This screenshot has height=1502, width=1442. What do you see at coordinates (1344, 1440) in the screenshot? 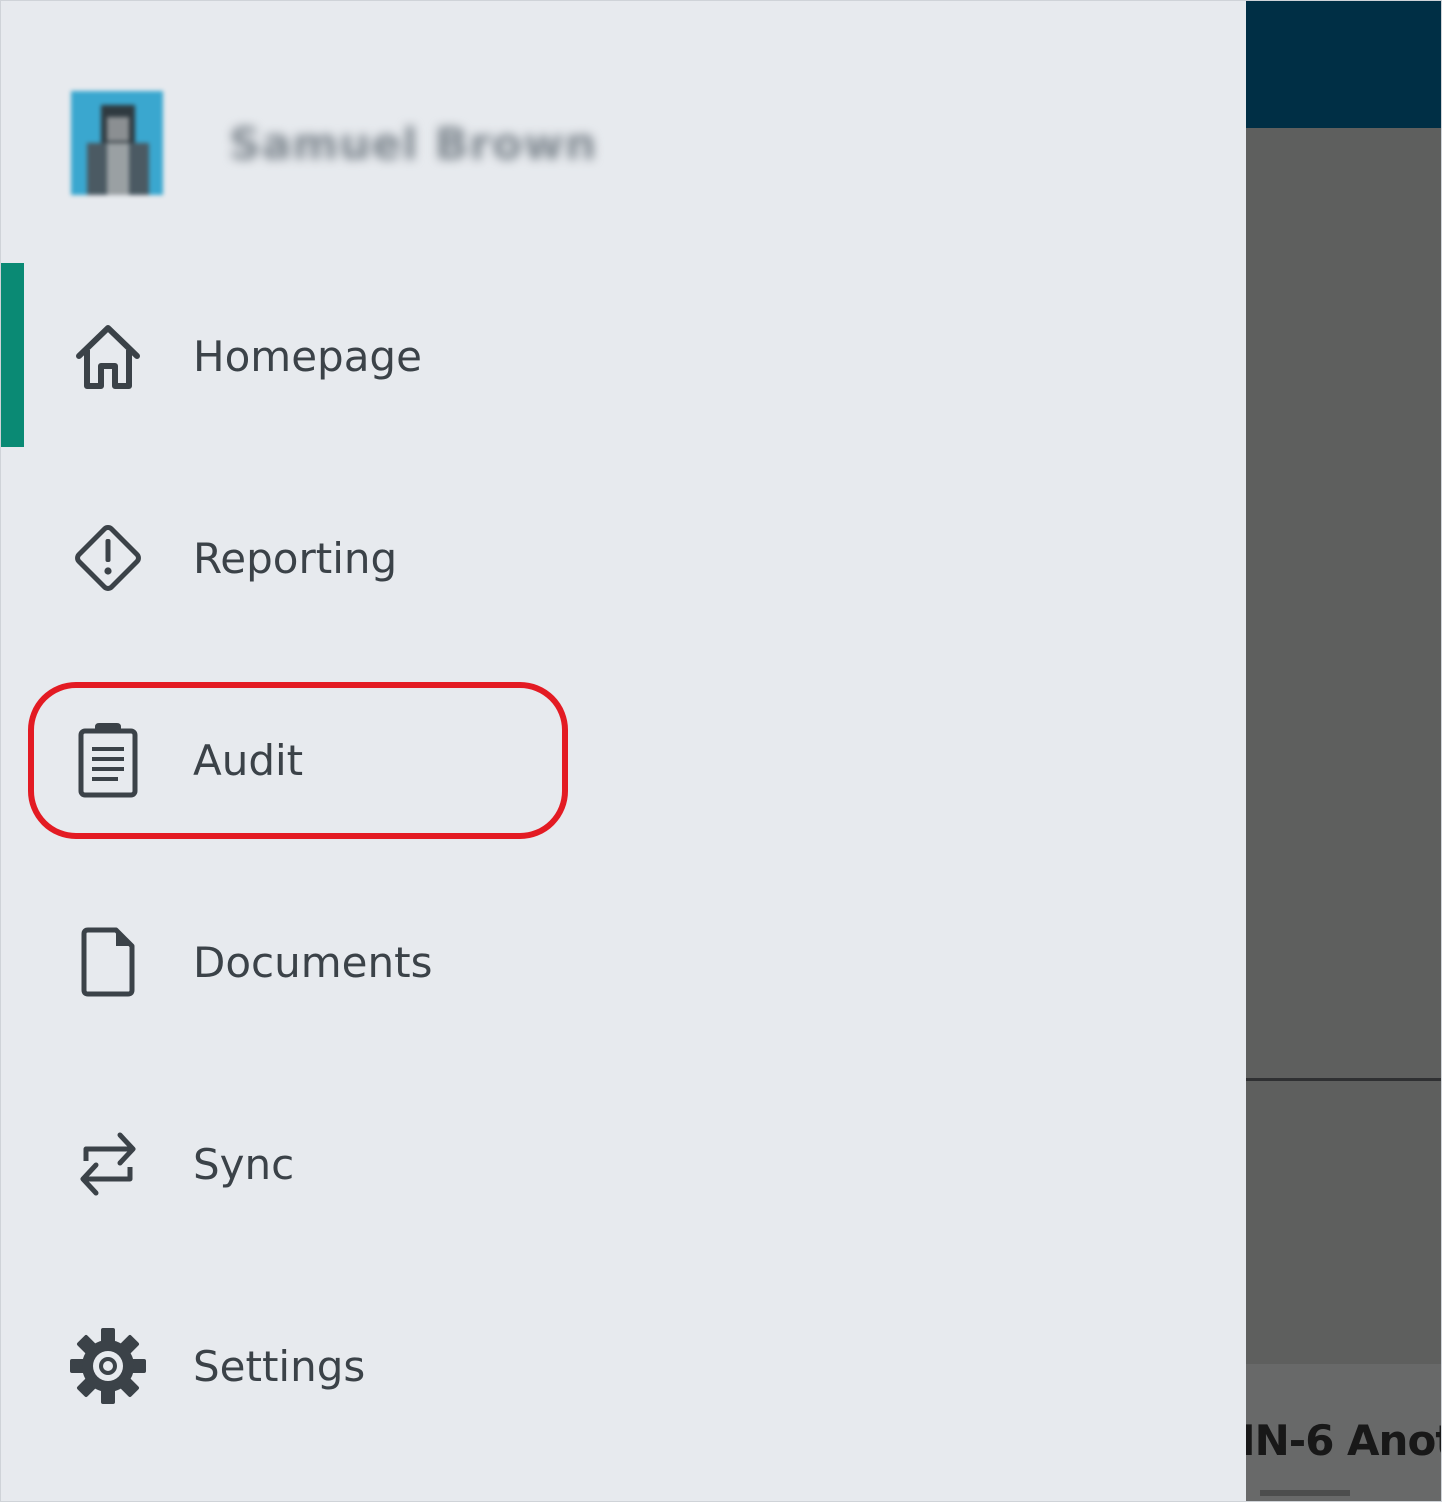
I see `content-card-title: IN-6 Anot` at bounding box center [1344, 1440].